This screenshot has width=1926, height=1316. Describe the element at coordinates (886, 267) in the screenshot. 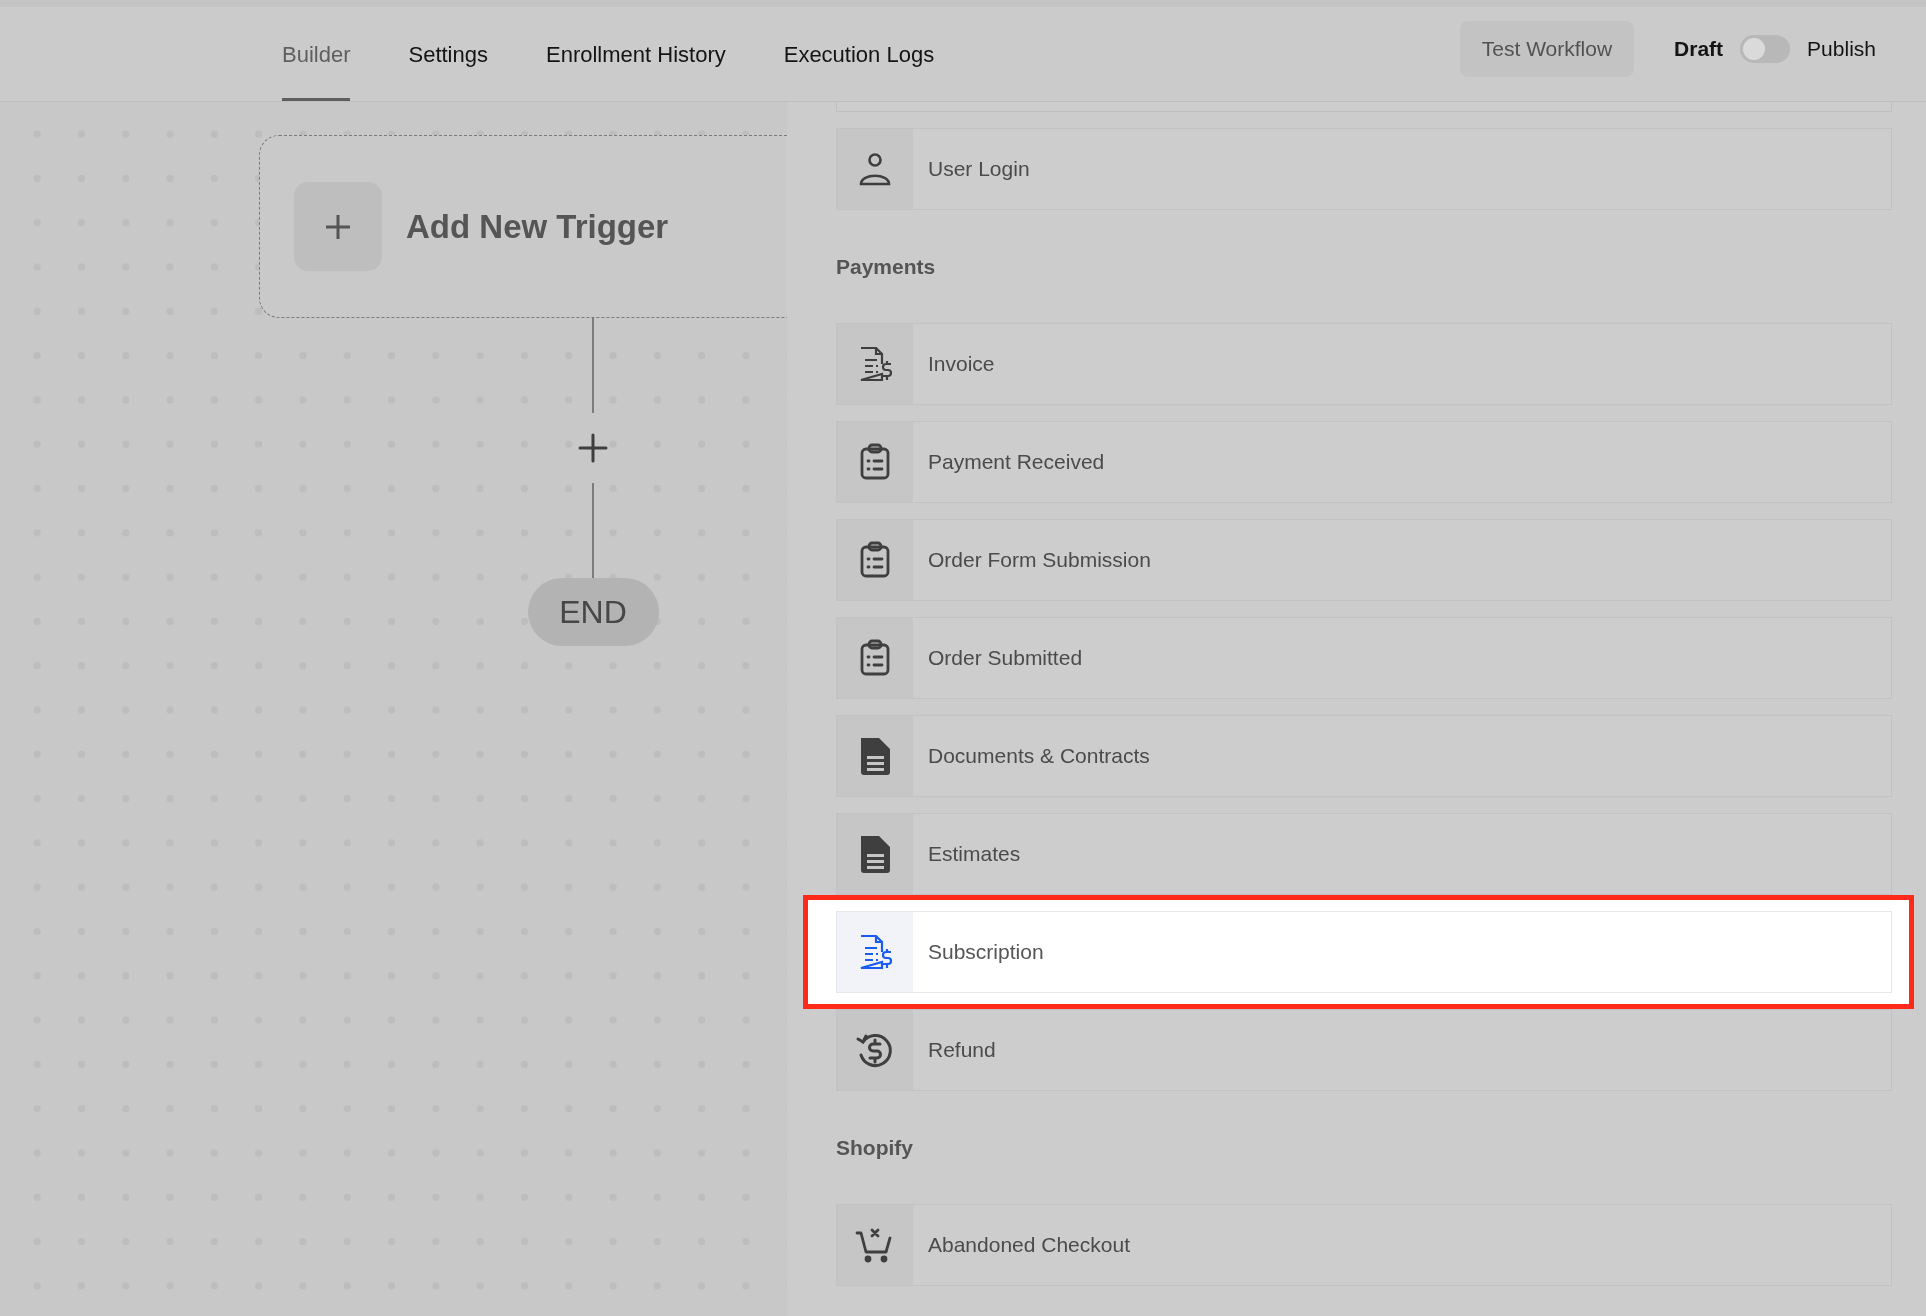

I see `group-title: Payments` at that location.